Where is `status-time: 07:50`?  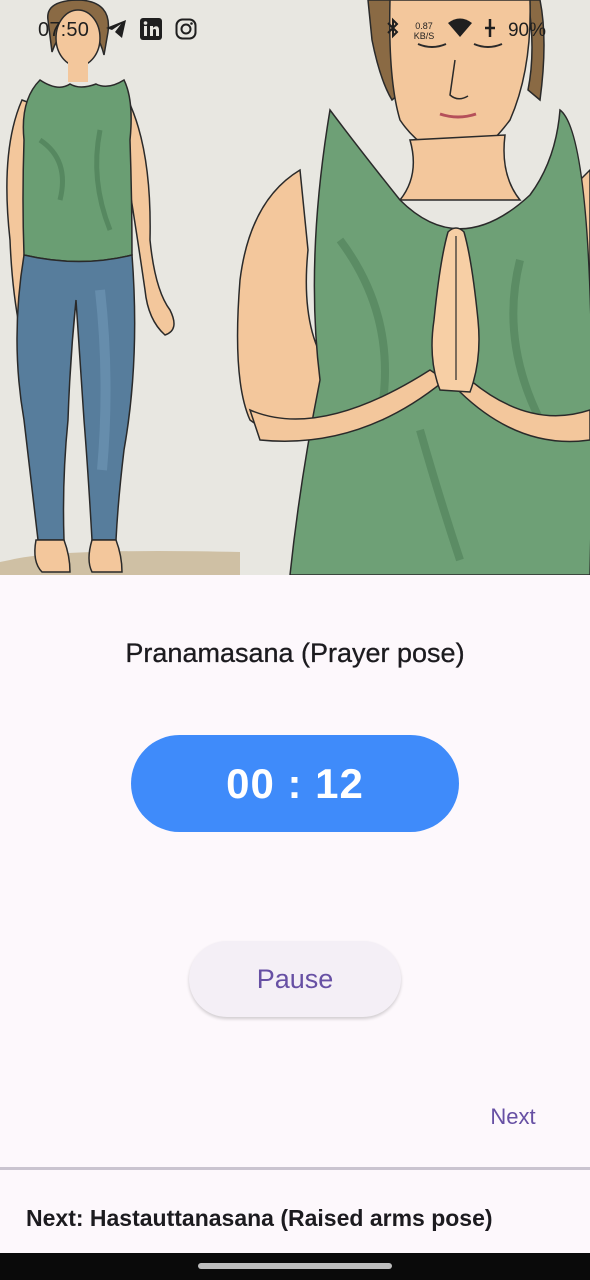
status-time: 07:50 is located at coordinates (64, 30).